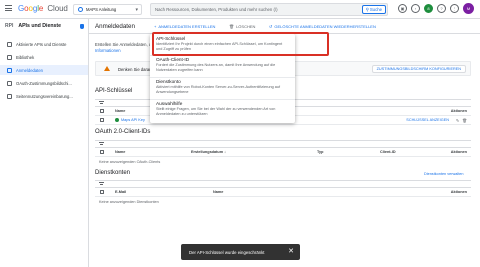  I want to click on settings-icon, so click(9, 96).